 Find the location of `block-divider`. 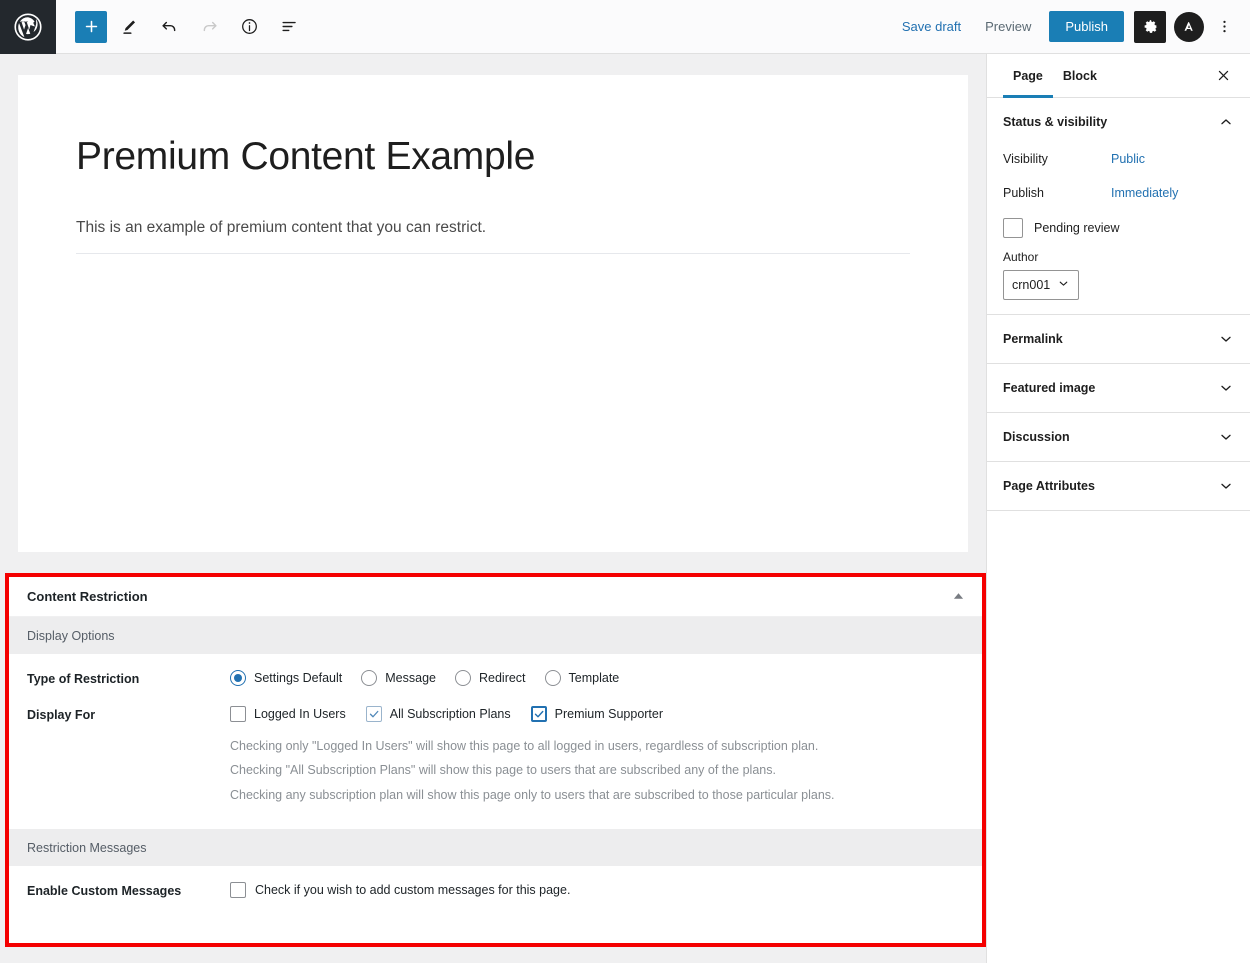

block-divider is located at coordinates (493, 254).